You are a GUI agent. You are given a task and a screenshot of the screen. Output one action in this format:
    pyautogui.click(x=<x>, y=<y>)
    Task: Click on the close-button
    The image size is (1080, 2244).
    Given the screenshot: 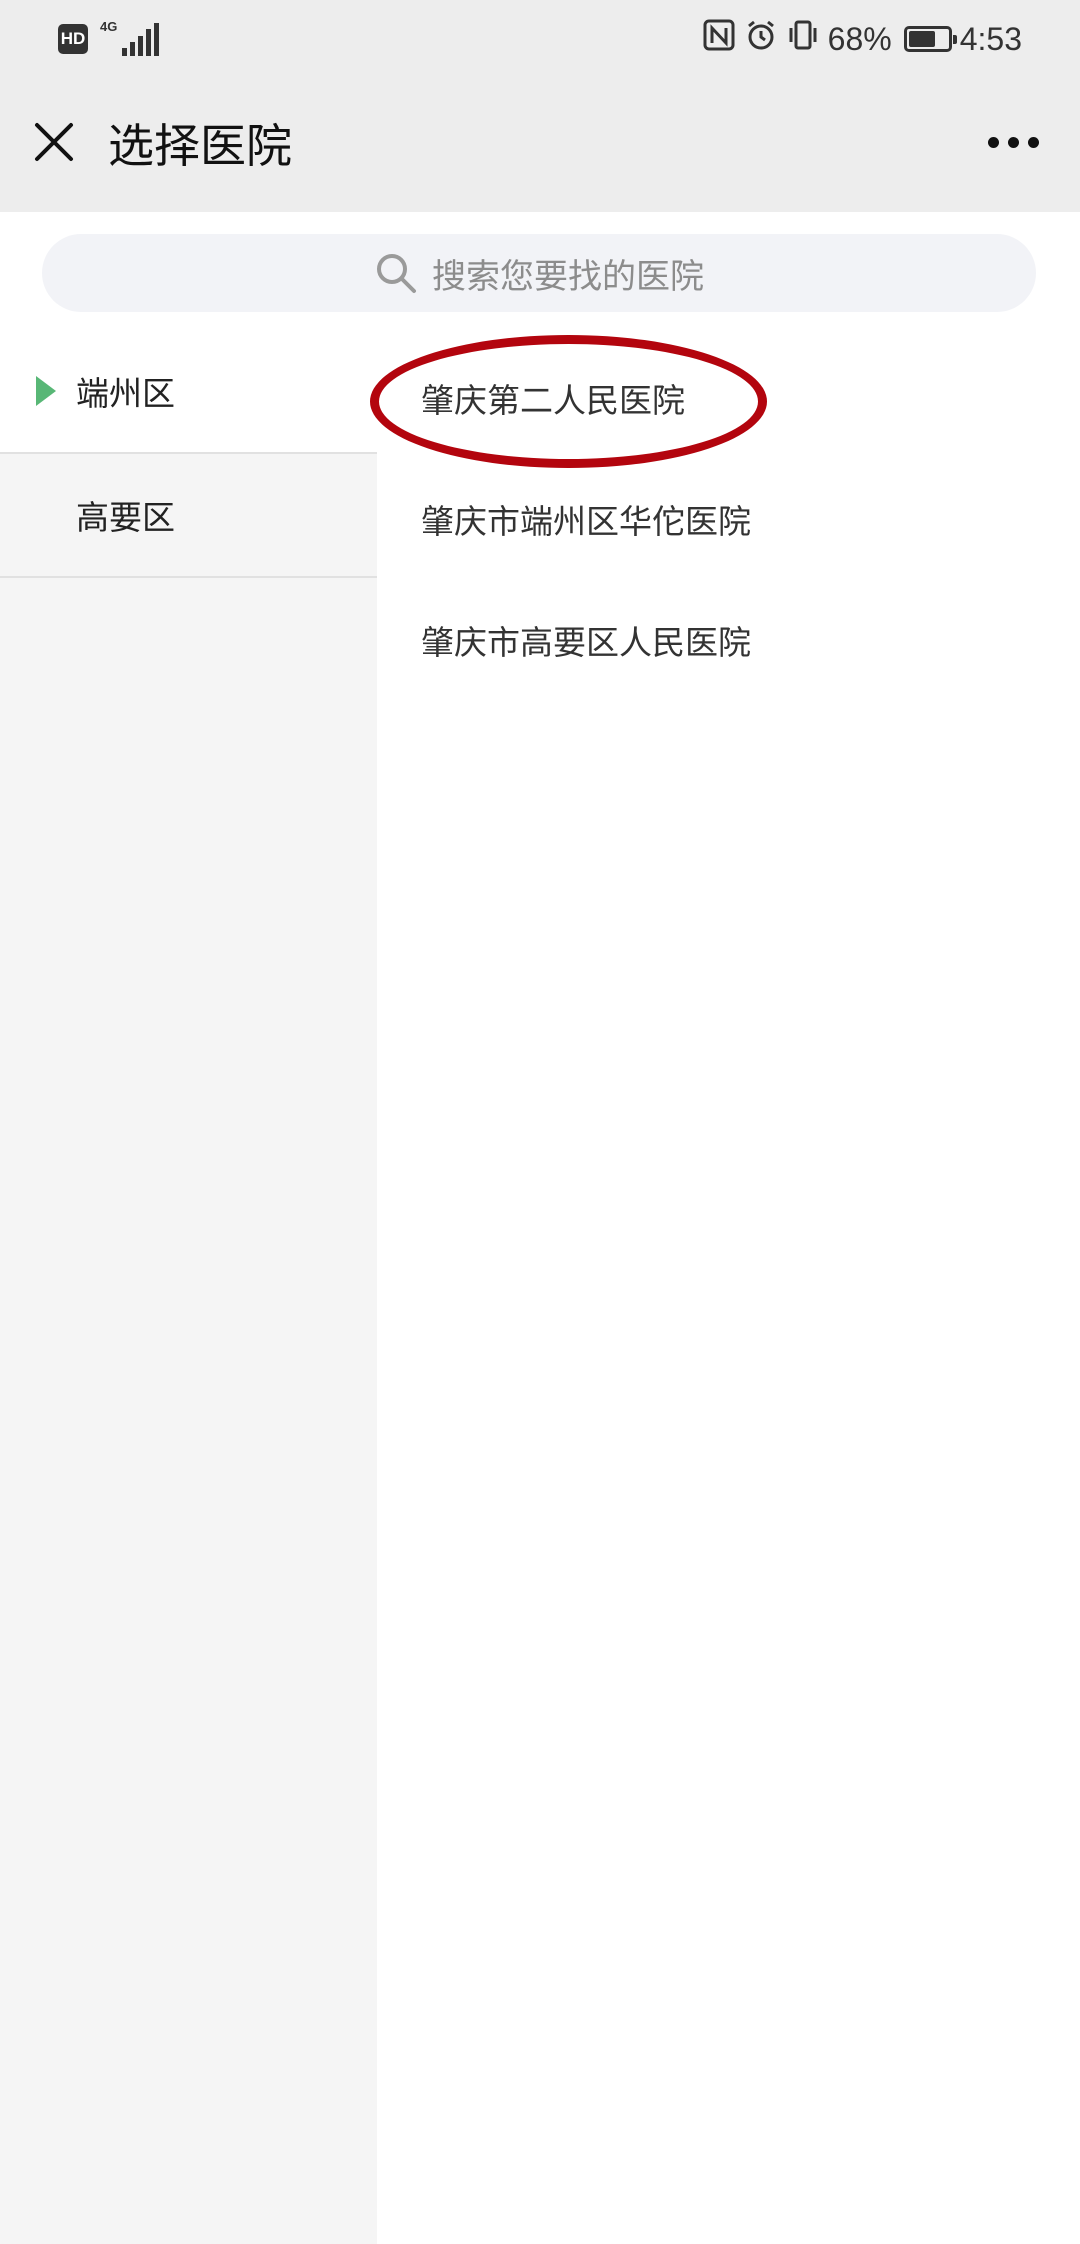 What is the action you would take?
    pyautogui.click(x=54, y=142)
    